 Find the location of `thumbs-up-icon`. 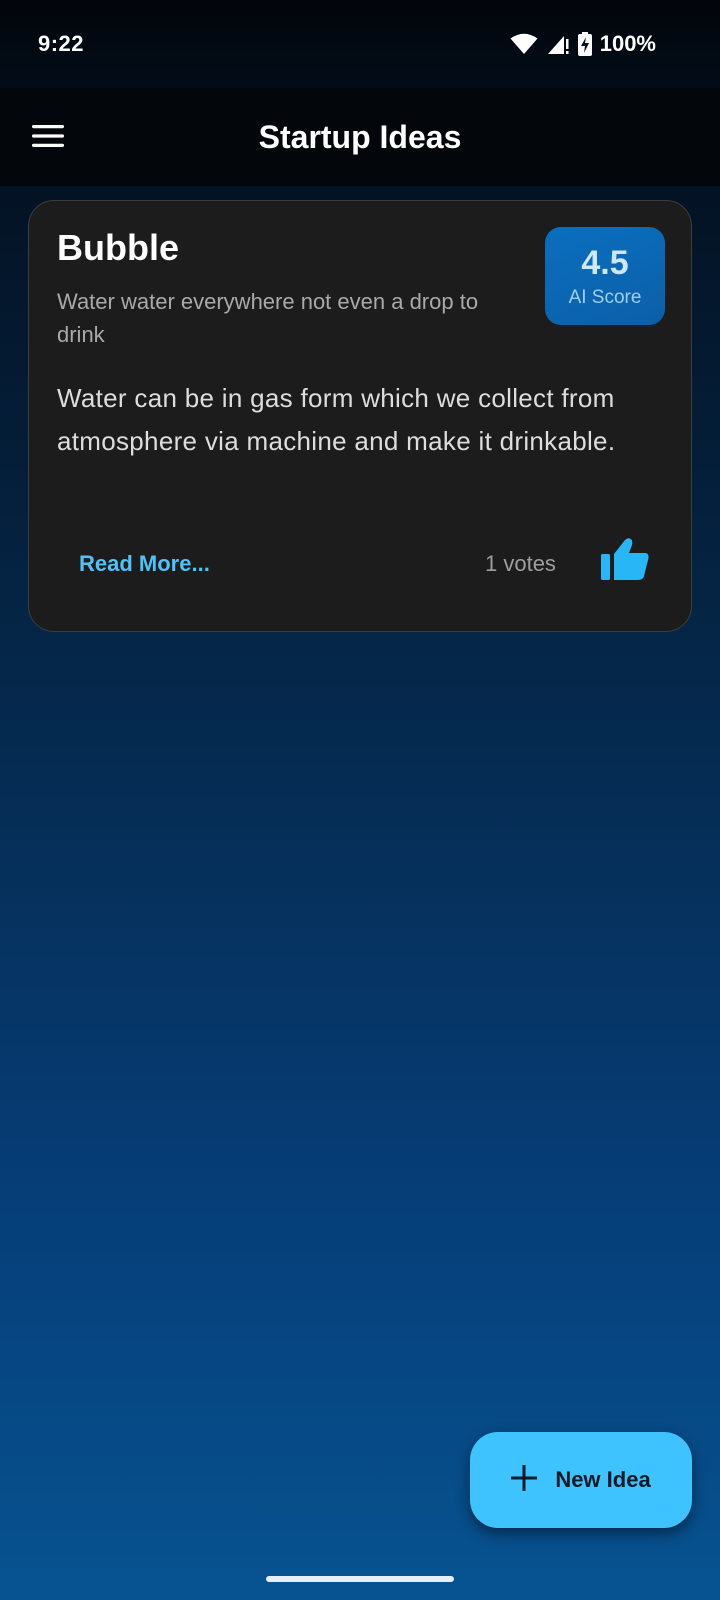

thumbs-up-icon is located at coordinates (625, 561).